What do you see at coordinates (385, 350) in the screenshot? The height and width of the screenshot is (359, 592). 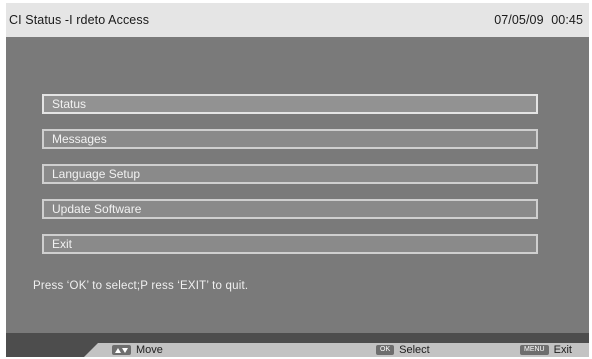 I see `ok-key-icon: OK` at bounding box center [385, 350].